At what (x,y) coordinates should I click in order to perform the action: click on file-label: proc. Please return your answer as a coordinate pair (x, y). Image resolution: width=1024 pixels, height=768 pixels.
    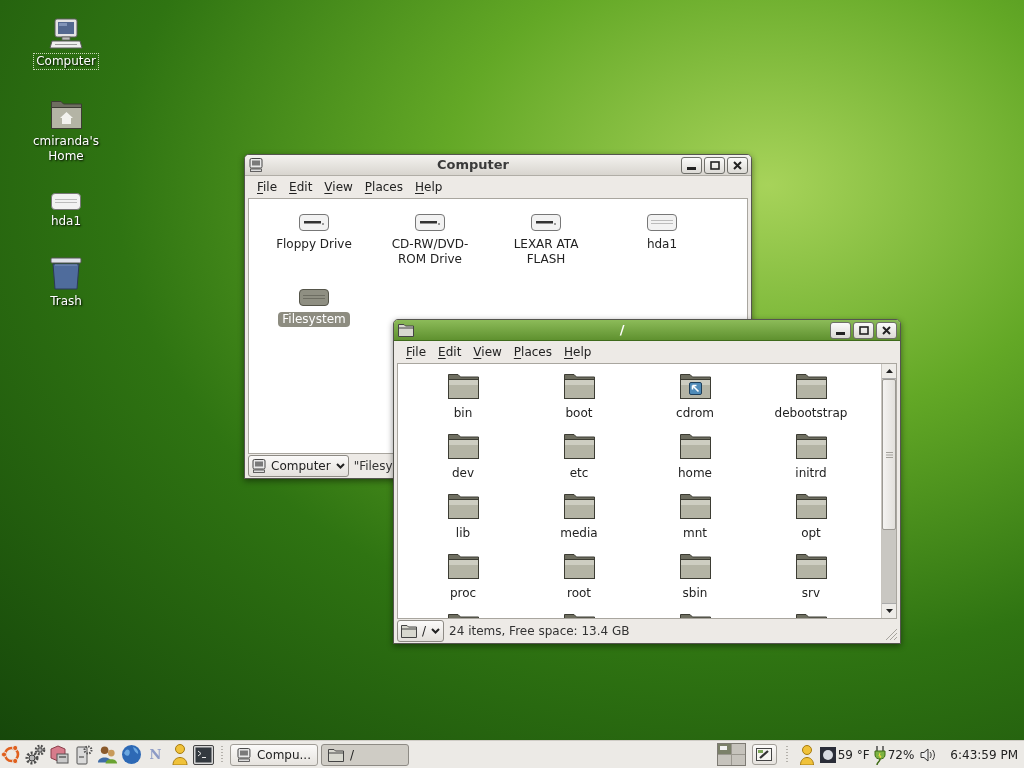
    Looking at the image, I should click on (463, 593).